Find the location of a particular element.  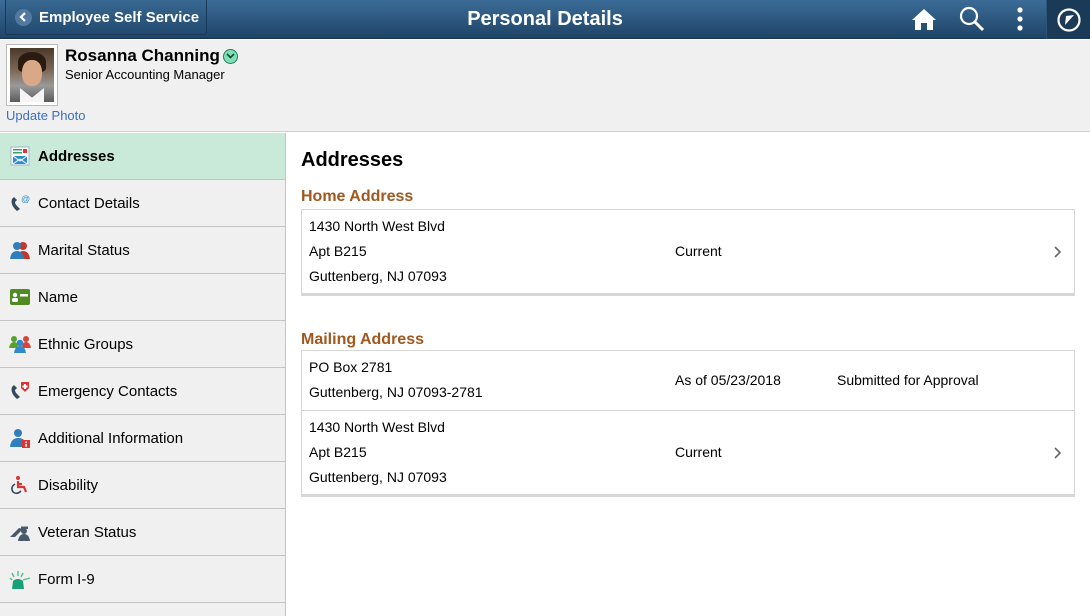

home-address-title: Home Address is located at coordinates (357, 196).